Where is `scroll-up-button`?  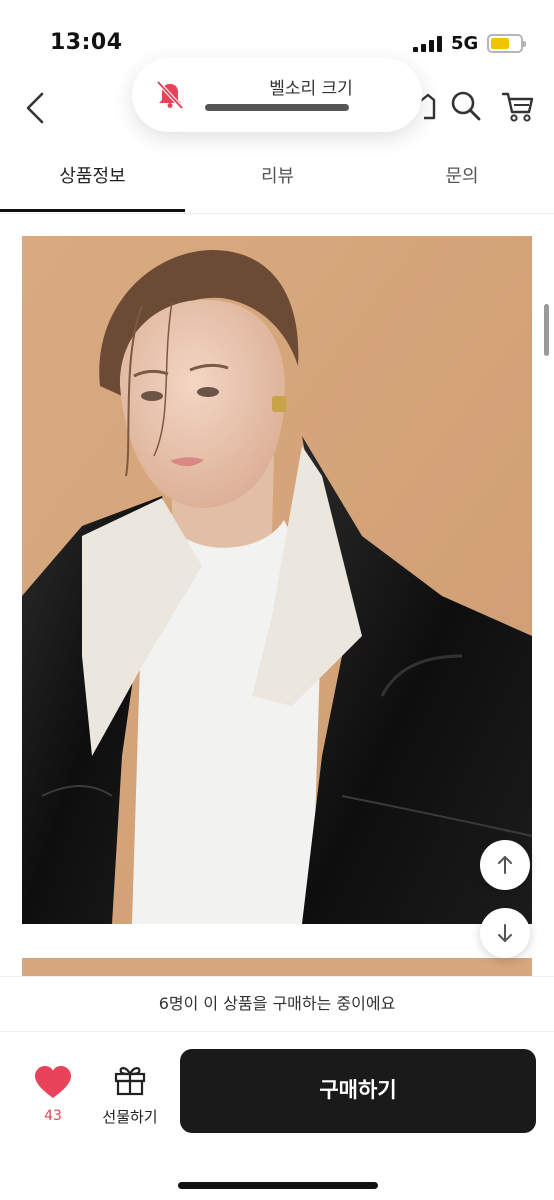
scroll-up-button is located at coordinates (505, 865).